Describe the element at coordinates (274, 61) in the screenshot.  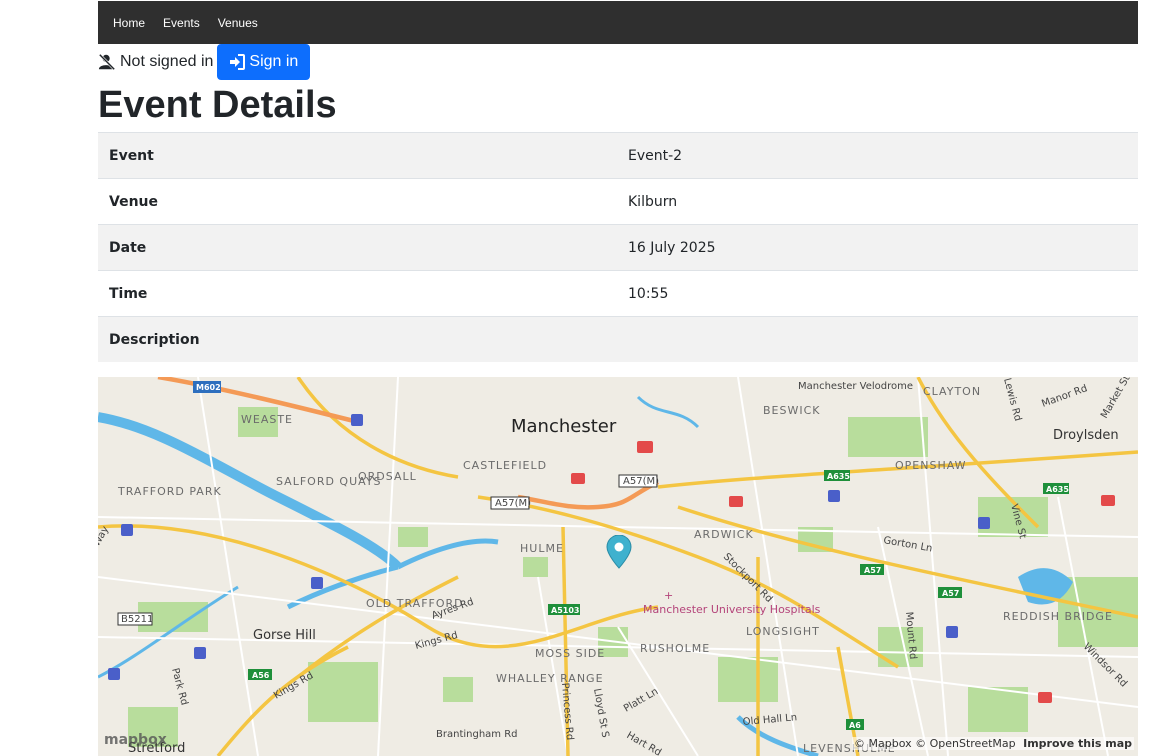
I see `sign-in-label: Sign in` at that location.